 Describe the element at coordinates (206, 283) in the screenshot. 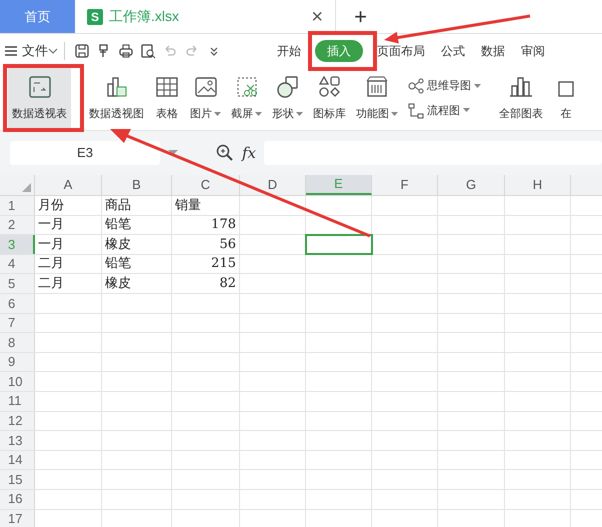

I see `table-cell: 82` at that location.